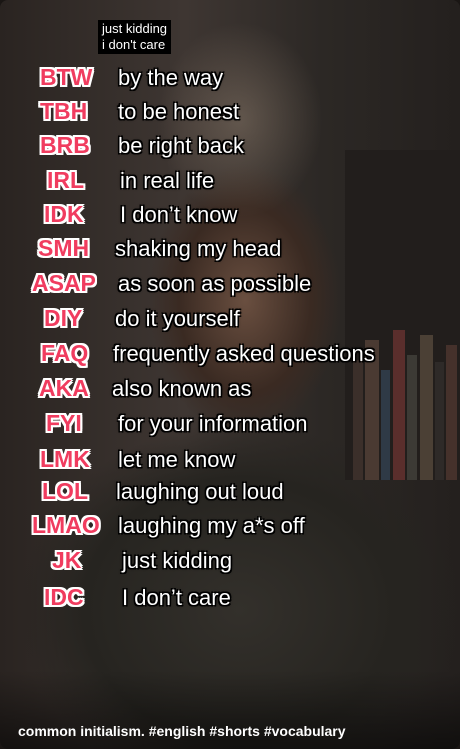 The width and height of the screenshot is (460, 749). Describe the element at coordinates (177, 560) in the screenshot. I see `initialism-meaning: just kidding` at that location.